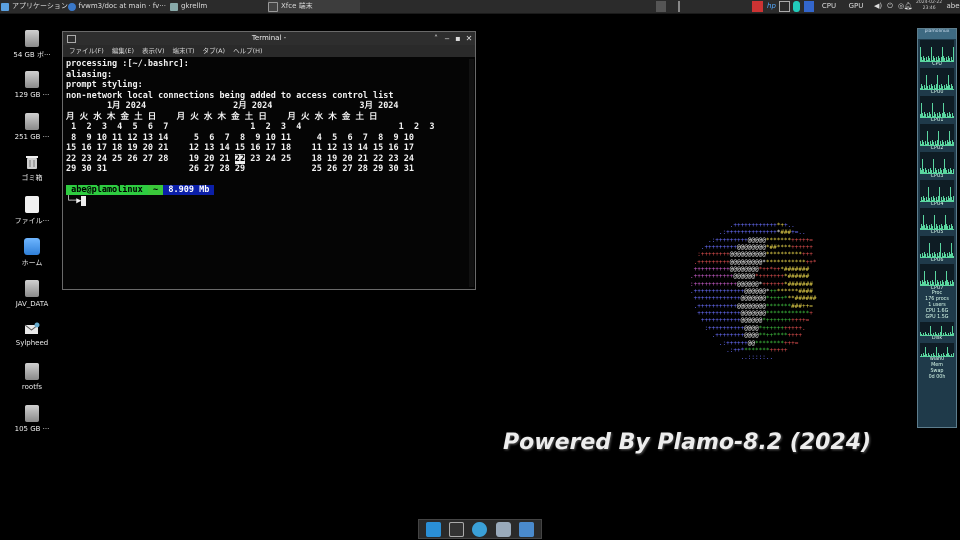  I want to click on search-icon, so click(503, 529).